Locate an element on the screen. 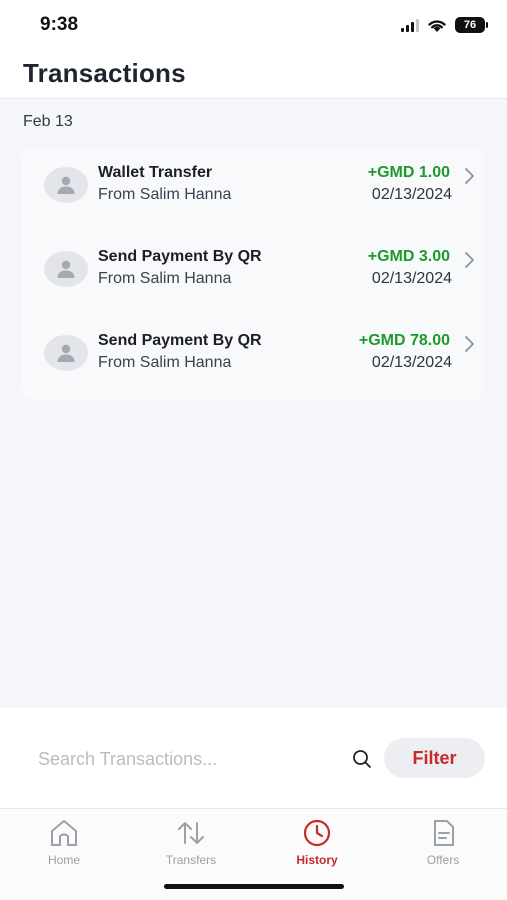 The image size is (507, 900). tab-offers: Offers is located at coordinates (443, 844).